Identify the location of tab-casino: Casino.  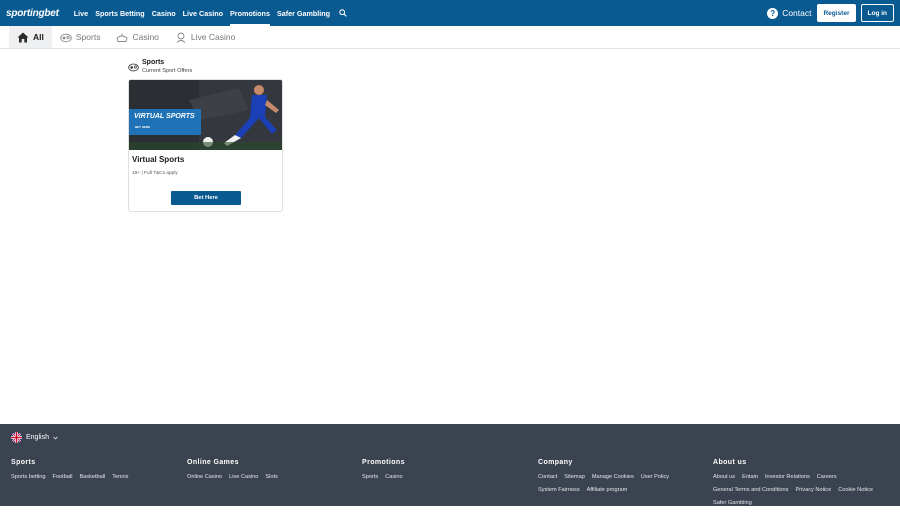
(137, 37).